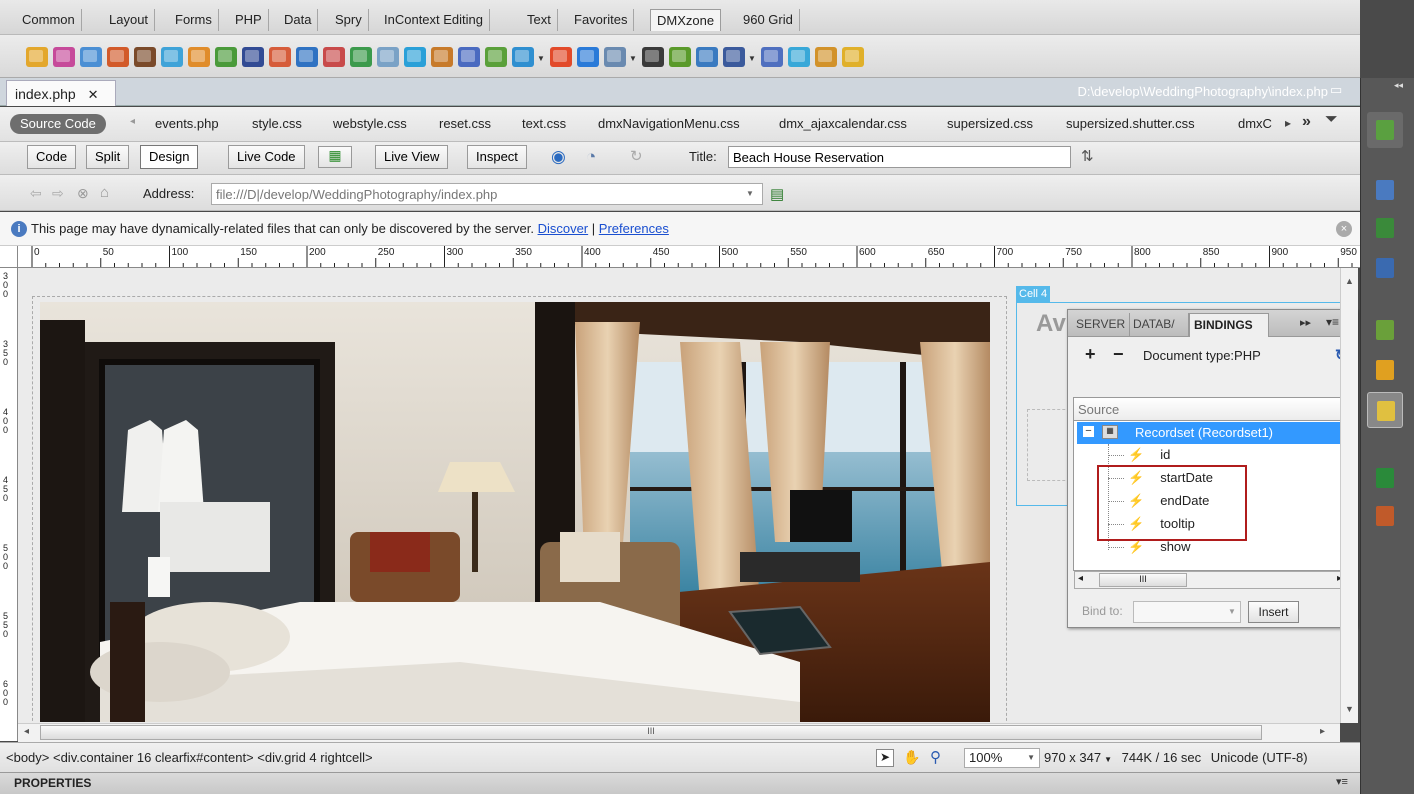  Describe the element at coordinates (277, 123) in the screenshot. I see `related-file-style: style.css` at that location.